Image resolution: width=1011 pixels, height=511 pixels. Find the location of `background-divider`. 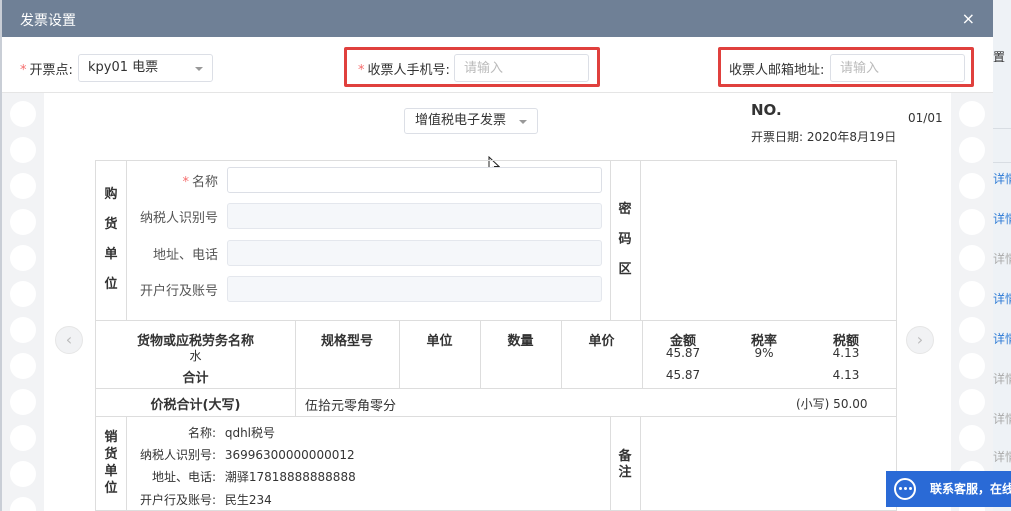

background-divider is located at coordinates (1002, 162).